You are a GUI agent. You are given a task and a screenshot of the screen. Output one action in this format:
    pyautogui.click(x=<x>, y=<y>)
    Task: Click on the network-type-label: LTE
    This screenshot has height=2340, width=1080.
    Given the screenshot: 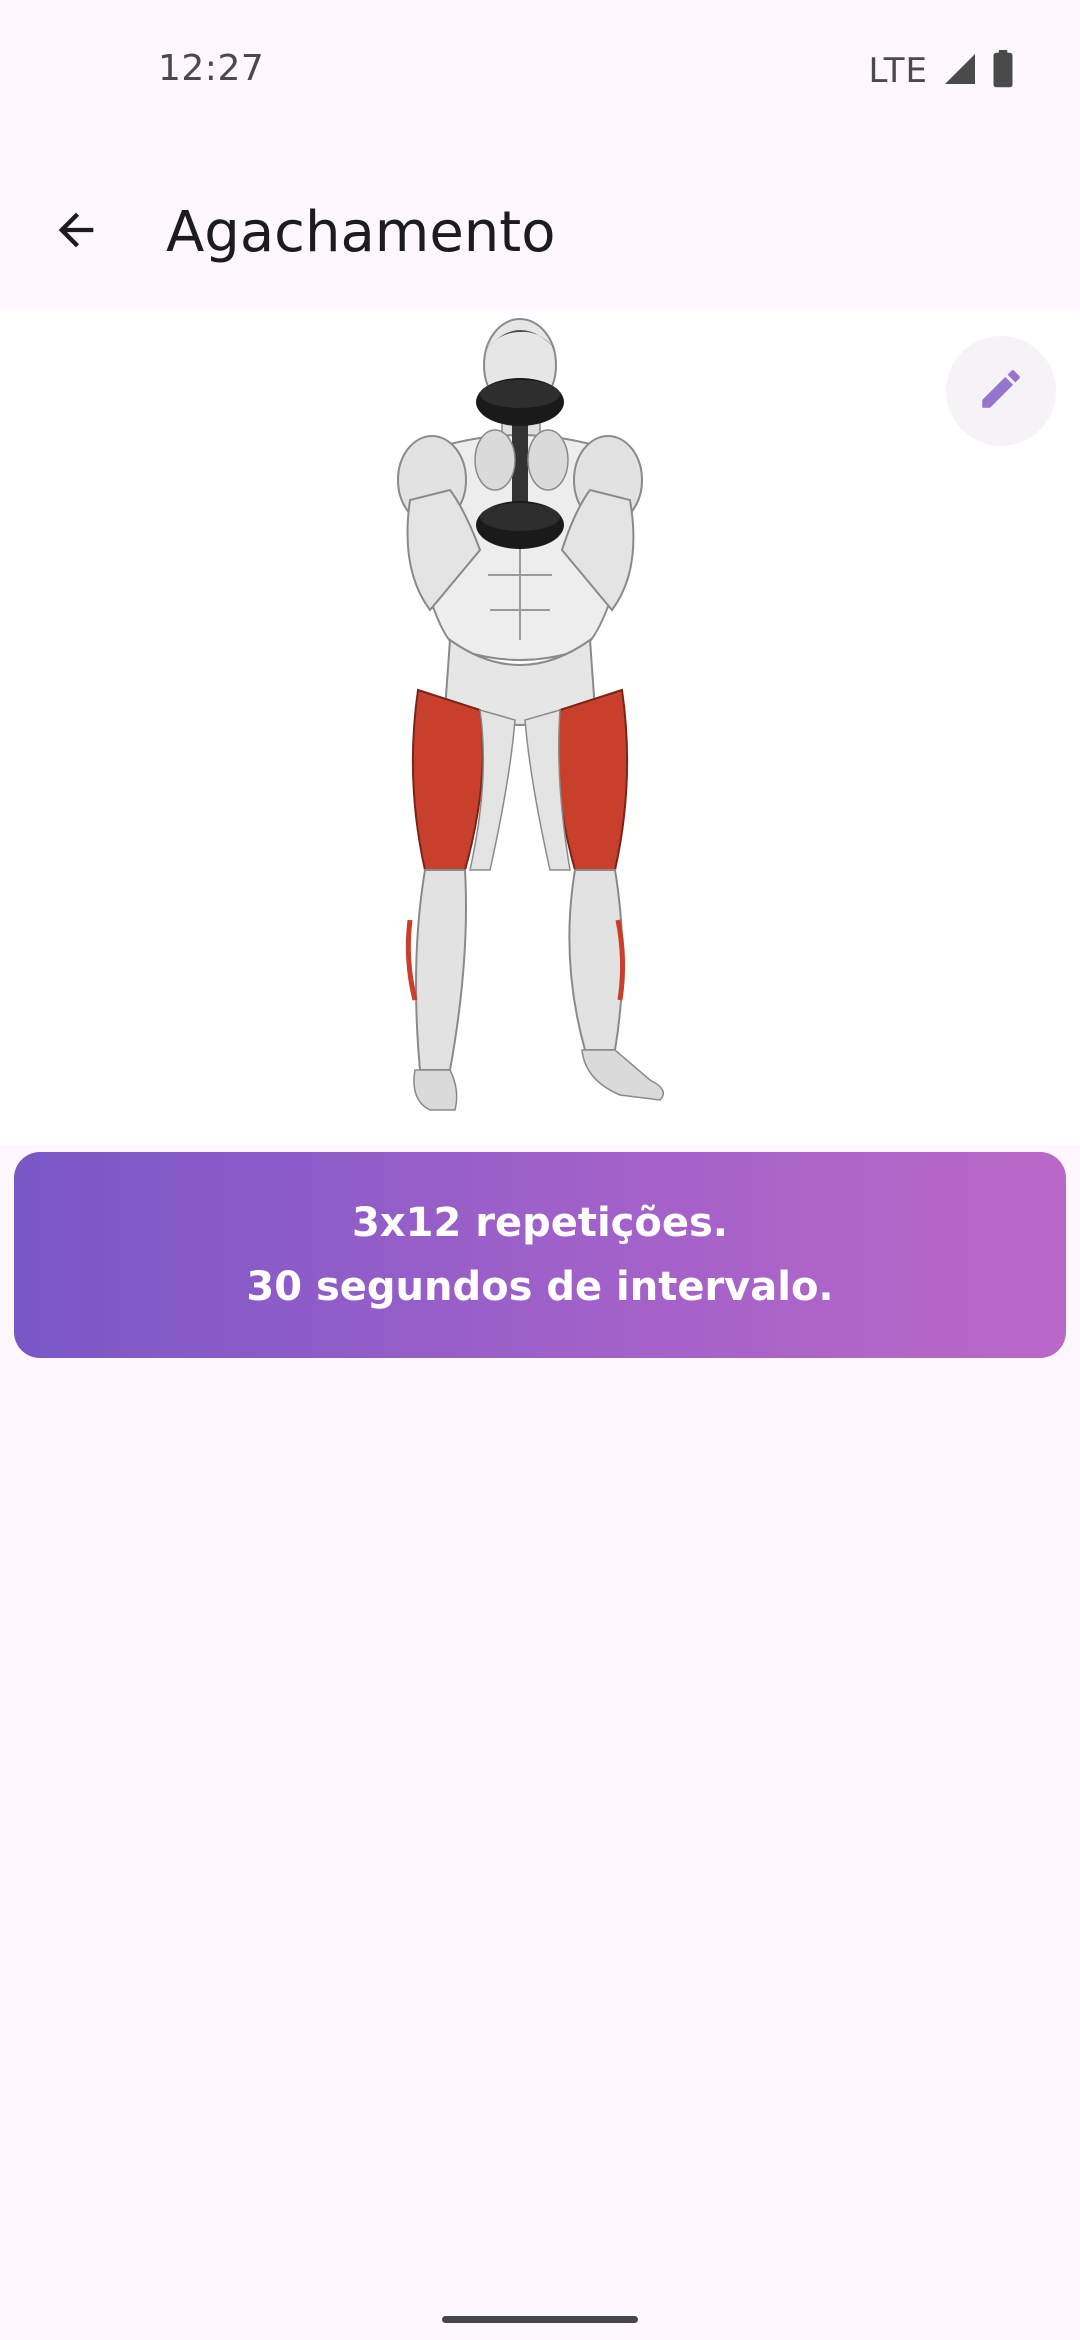 What is the action you would take?
    pyautogui.click(x=898, y=71)
    